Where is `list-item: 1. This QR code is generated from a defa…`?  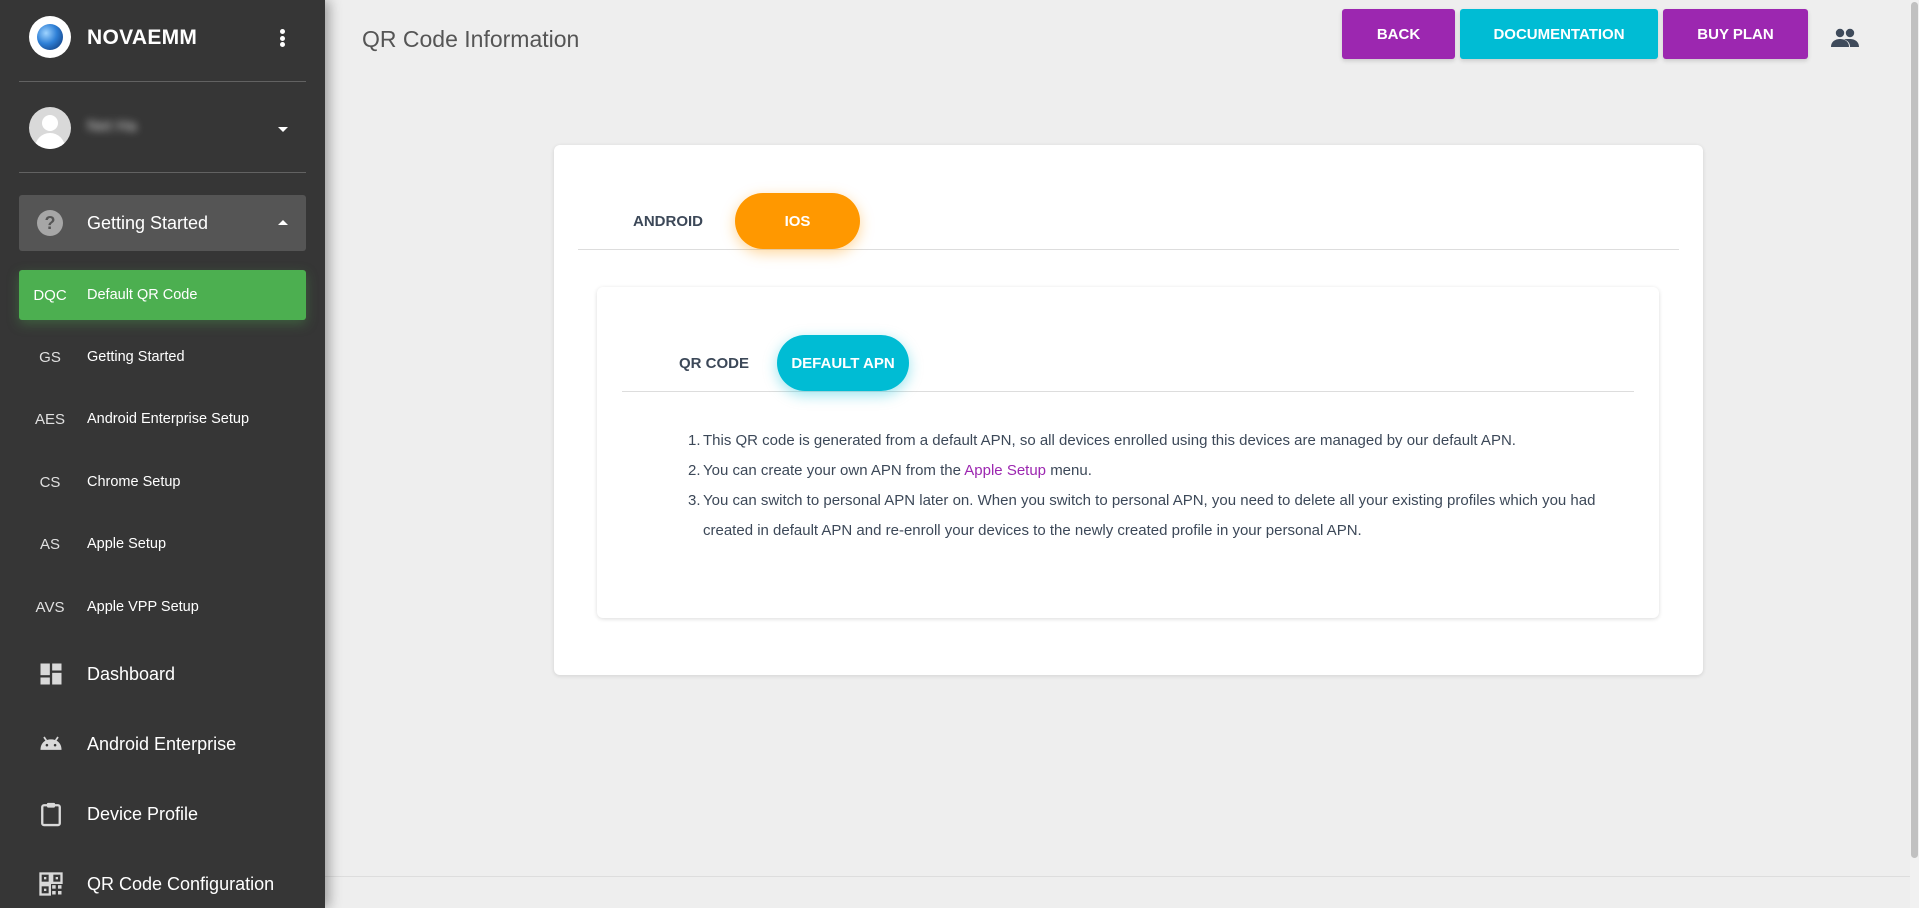 list-item: 1. This QR code is generated from a defa… is located at coordinates (1149, 441).